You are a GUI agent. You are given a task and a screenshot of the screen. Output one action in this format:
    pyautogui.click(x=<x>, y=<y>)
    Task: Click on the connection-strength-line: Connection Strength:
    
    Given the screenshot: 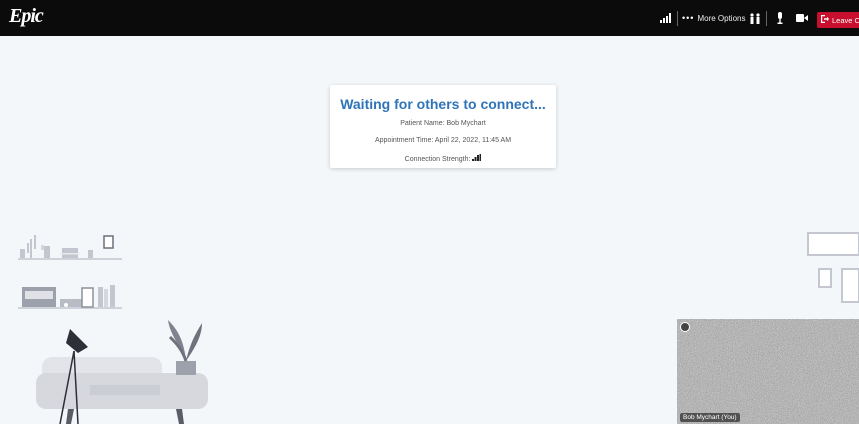 What is the action you would take?
    pyautogui.click(x=443, y=158)
    